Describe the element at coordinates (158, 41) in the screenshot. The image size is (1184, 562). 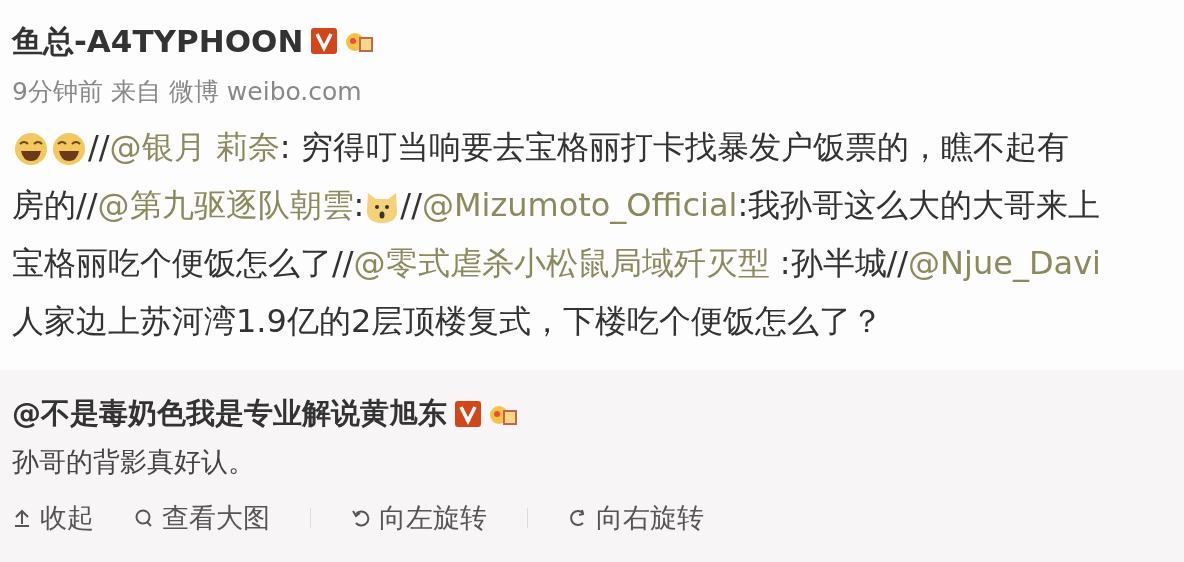
I see `username: 鱼总-A4TYPHOON` at that location.